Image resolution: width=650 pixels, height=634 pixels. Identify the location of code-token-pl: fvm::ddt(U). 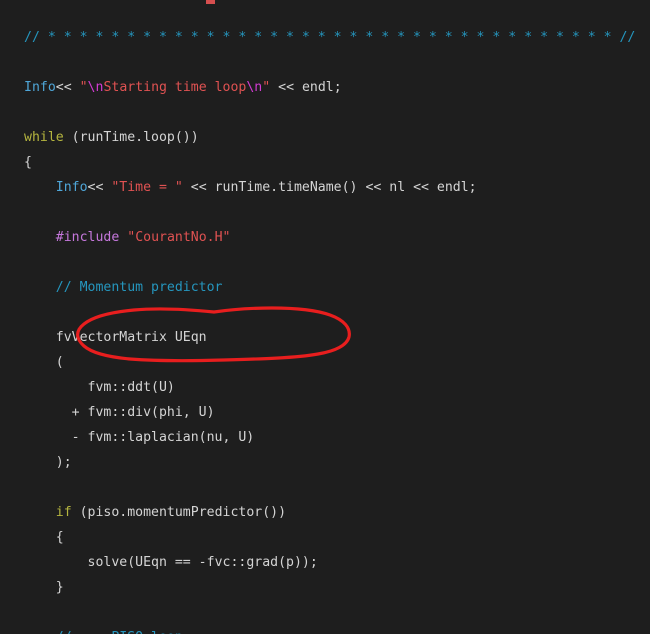
(131, 387).